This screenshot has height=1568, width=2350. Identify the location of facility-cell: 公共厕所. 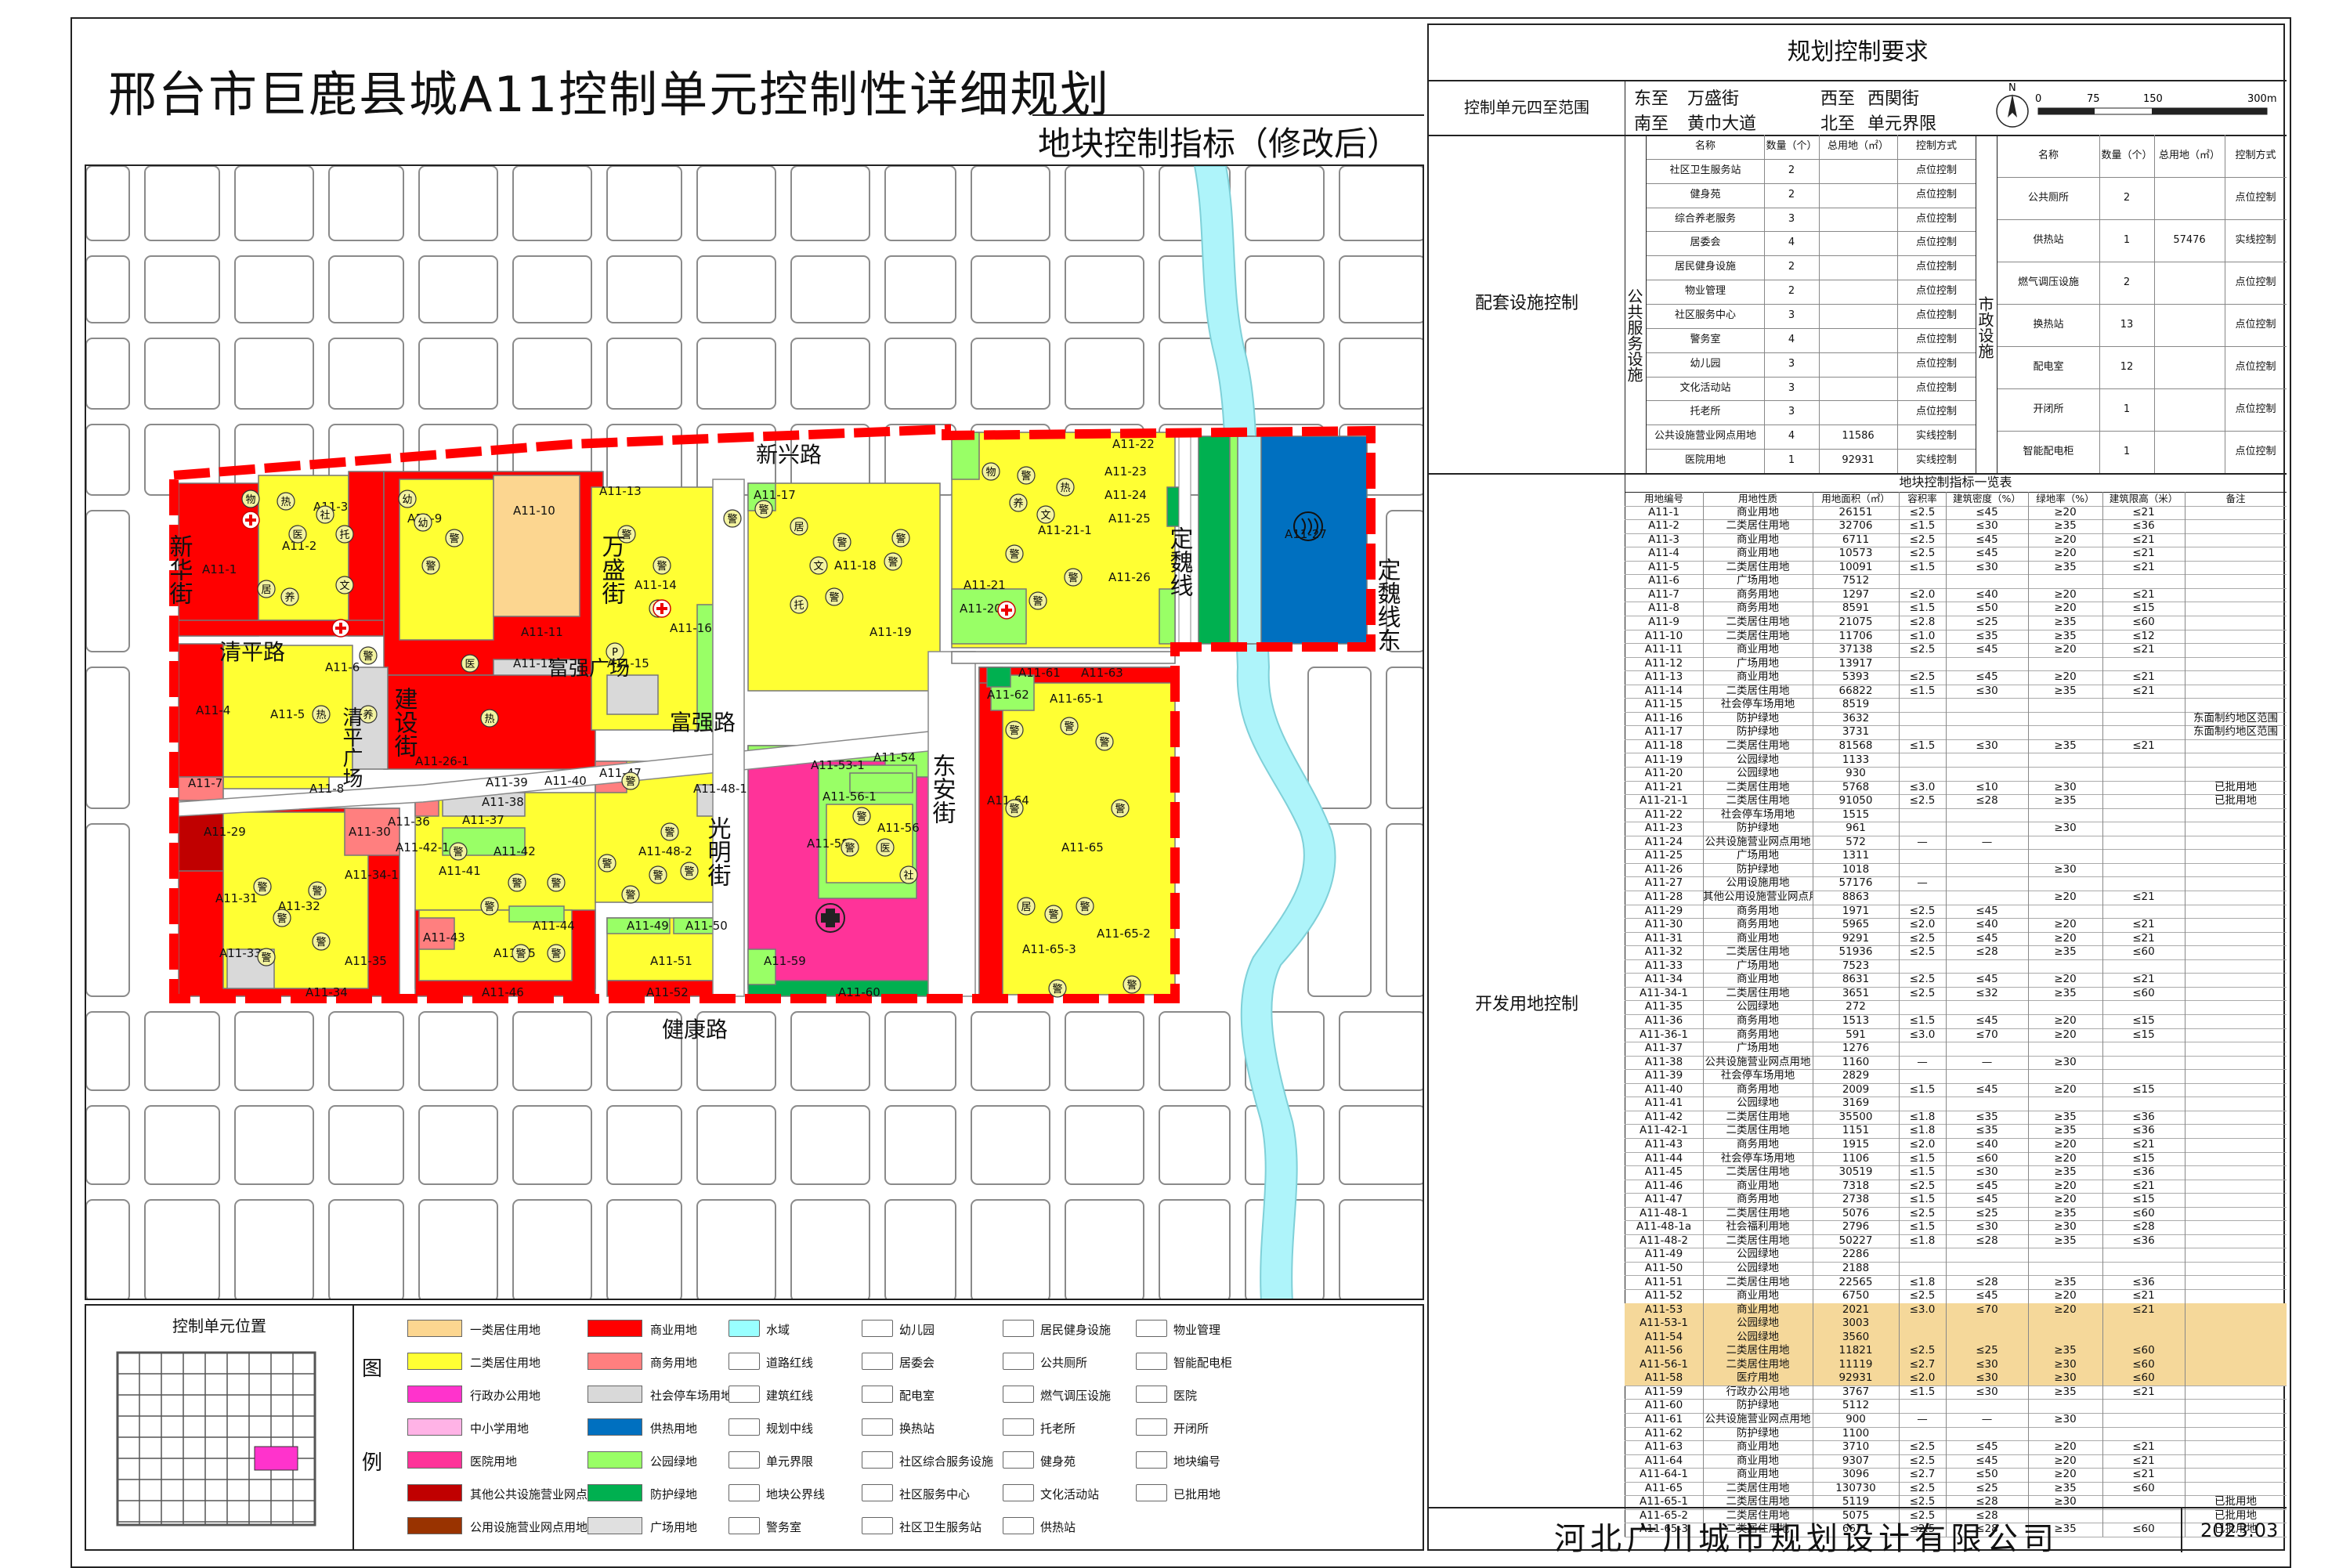
(2048, 198).